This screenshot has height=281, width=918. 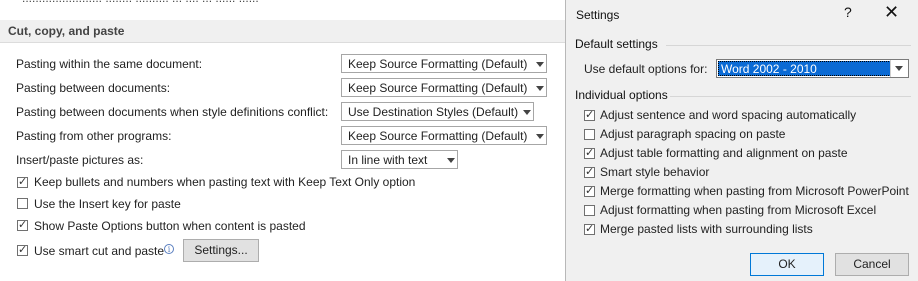 I want to click on section-header: Cut, copy, and paste, so click(x=282, y=31).